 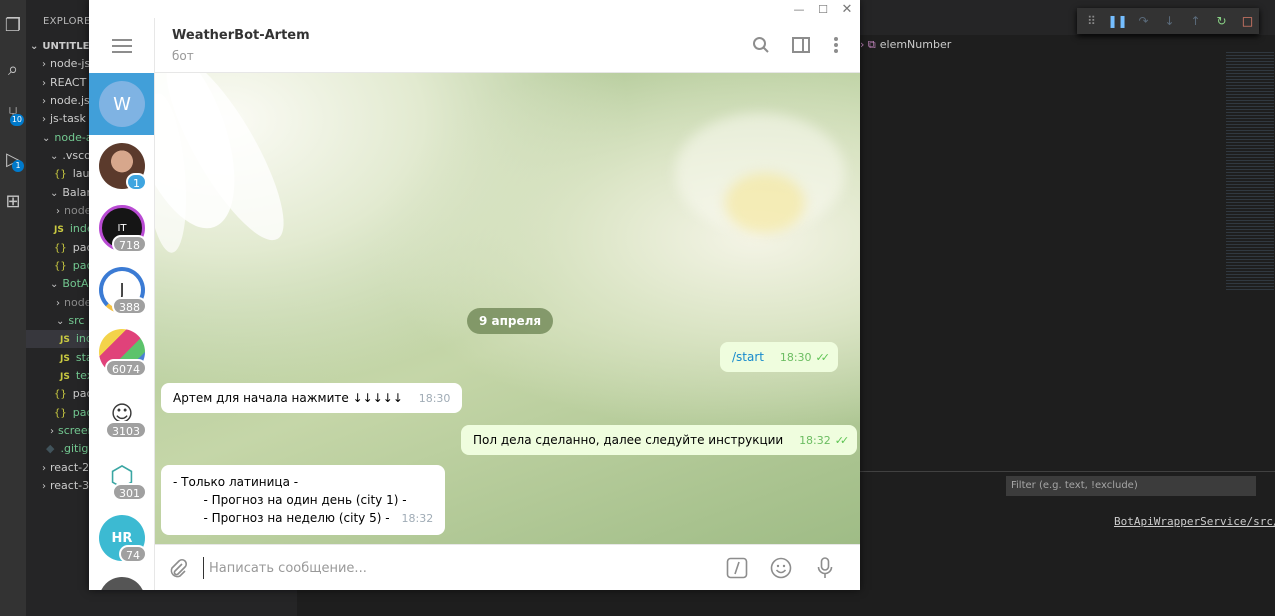 I want to click on git-icon: ◆, so click(x=50, y=448).